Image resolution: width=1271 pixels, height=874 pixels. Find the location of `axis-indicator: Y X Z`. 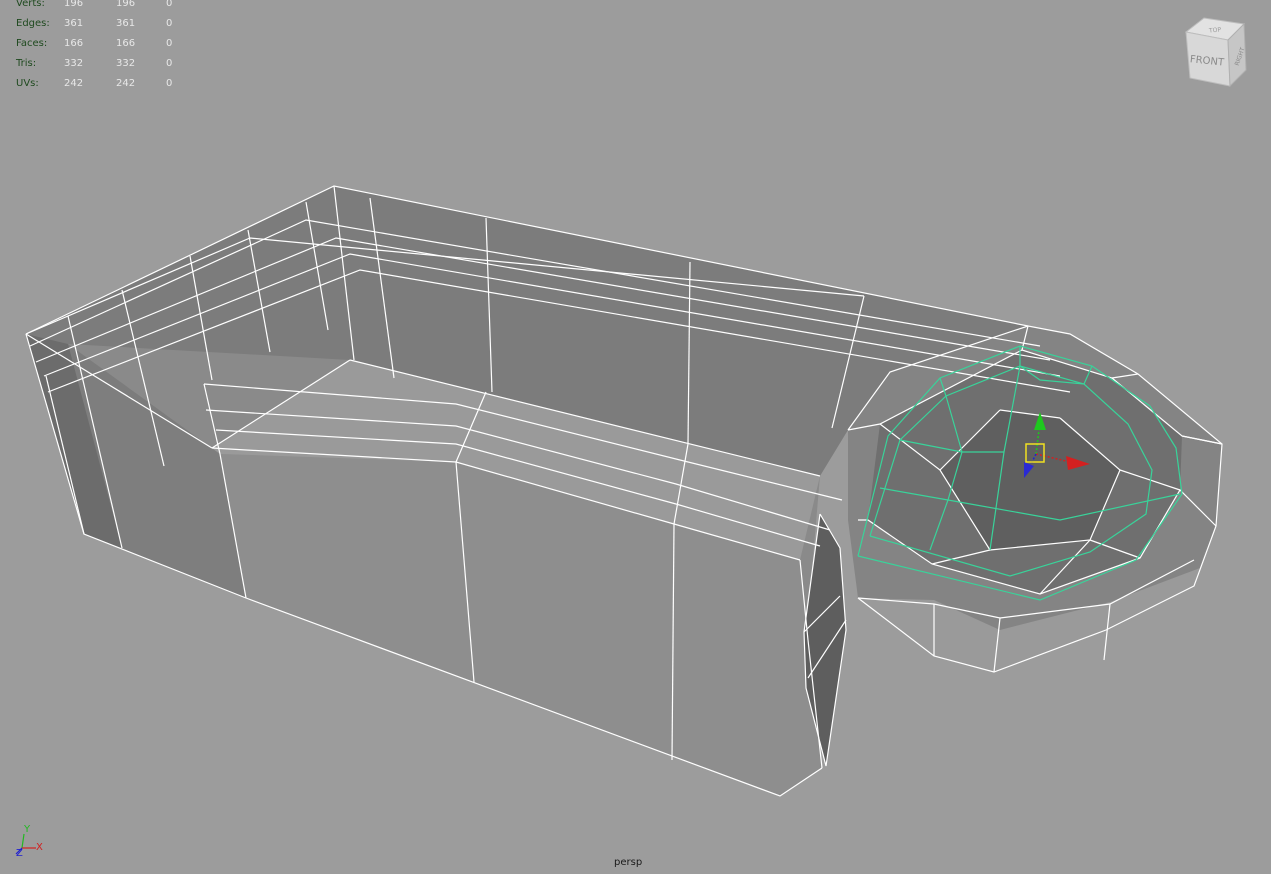

axis-indicator: Y X Z is located at coordinates (32, 844).